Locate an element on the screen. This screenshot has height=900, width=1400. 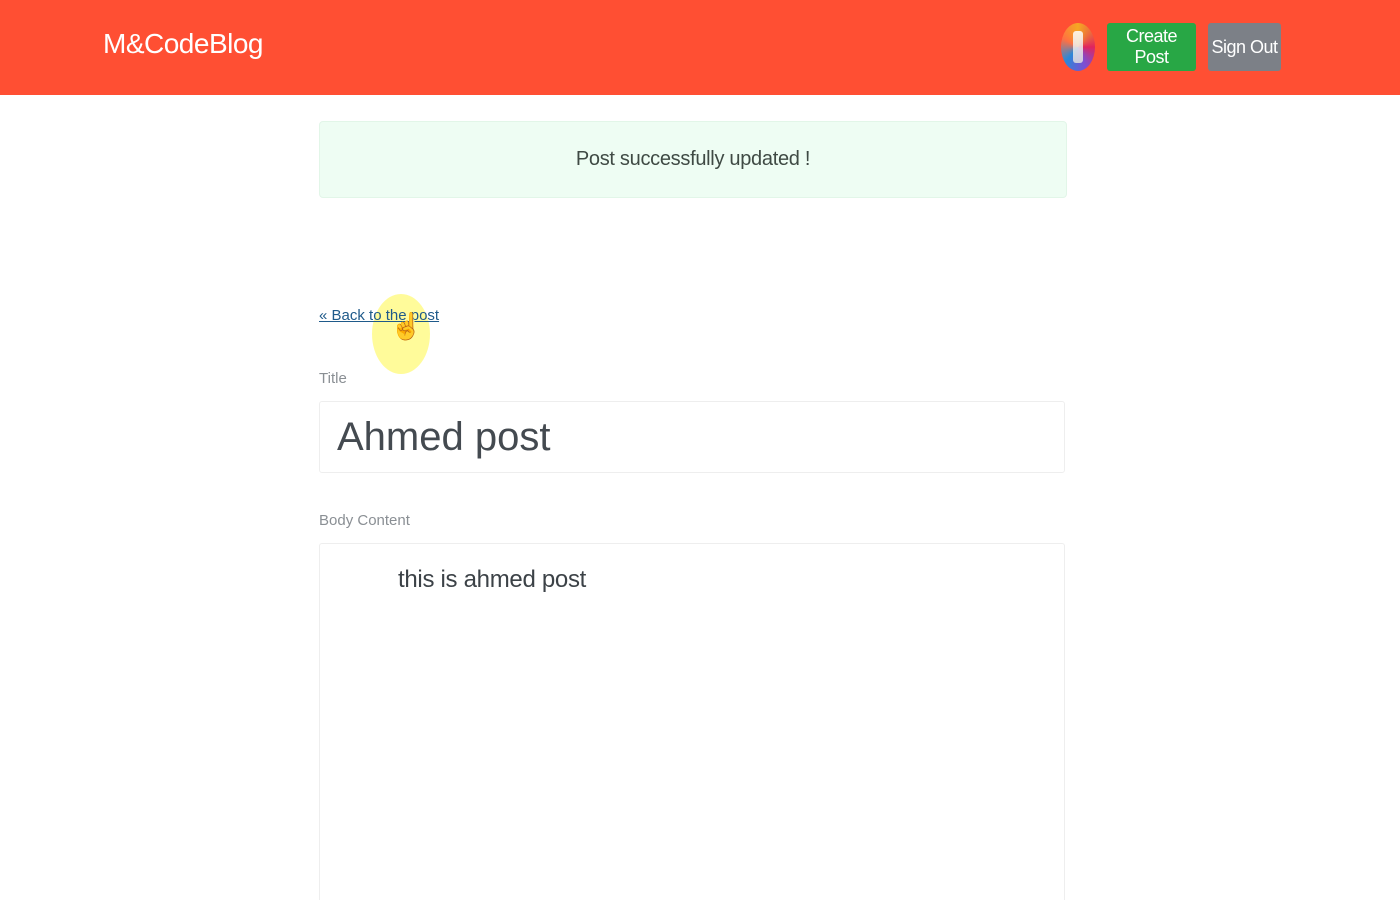
top-navbar: M&CodeBlog Create Post Sign Out is located at coordinates (700, 47).